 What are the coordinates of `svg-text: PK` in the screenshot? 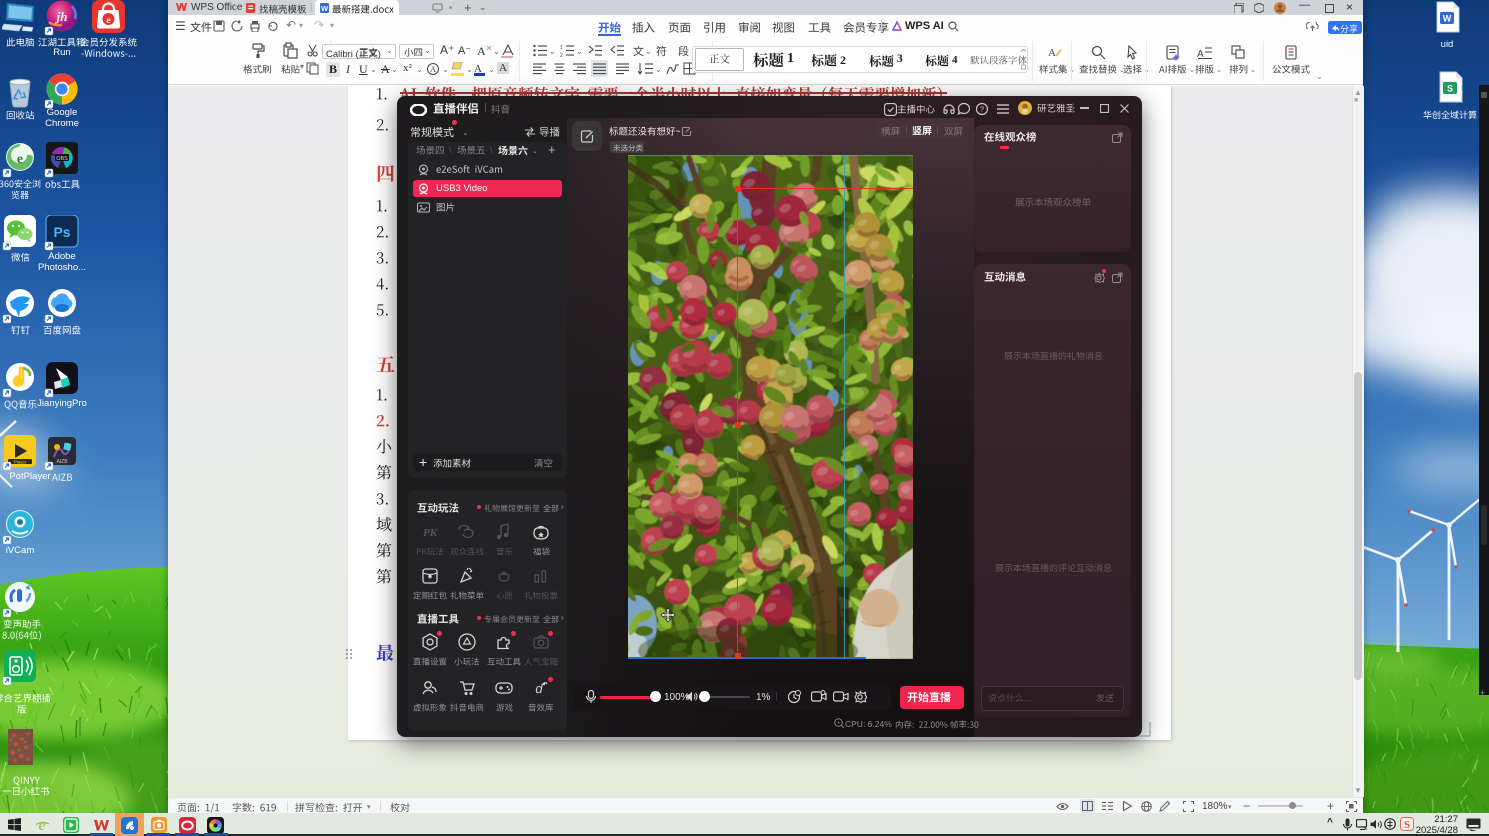 It's located at (430, 533).